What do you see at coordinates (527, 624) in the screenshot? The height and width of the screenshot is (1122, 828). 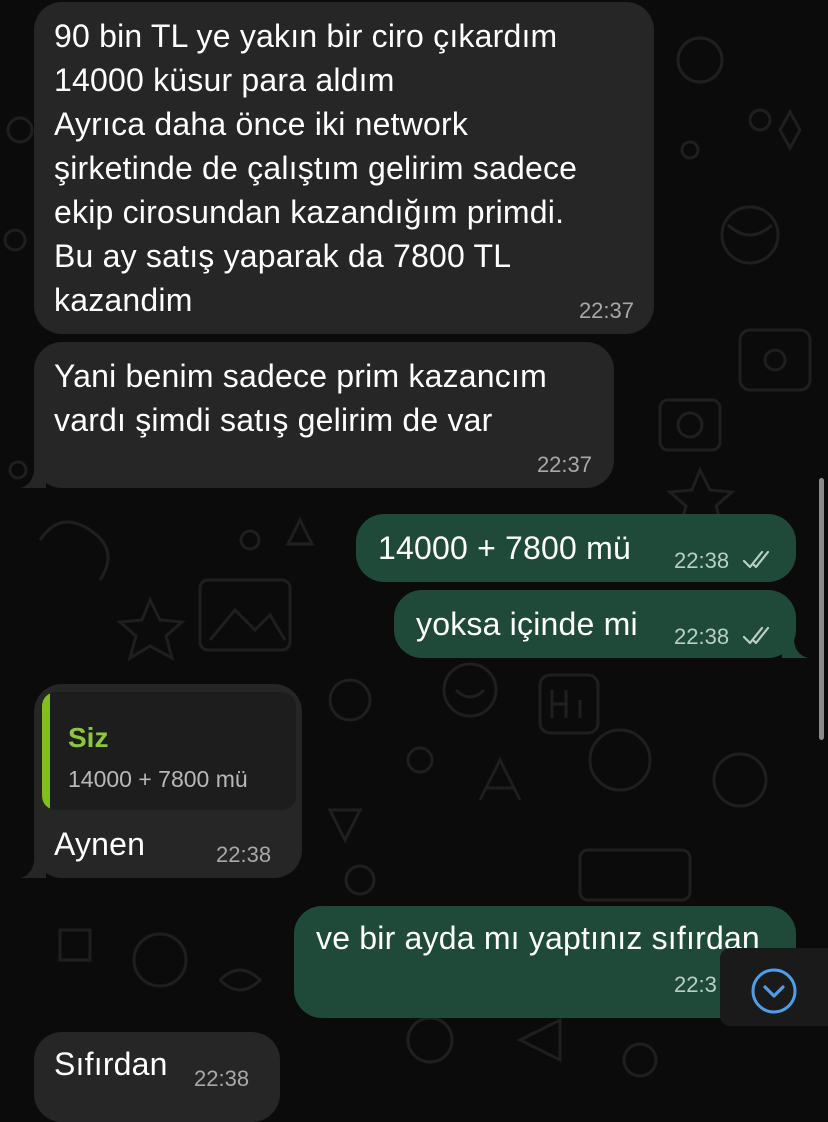 I see `message-text: yoksa içinde mi` at bounding box center [527, 624].